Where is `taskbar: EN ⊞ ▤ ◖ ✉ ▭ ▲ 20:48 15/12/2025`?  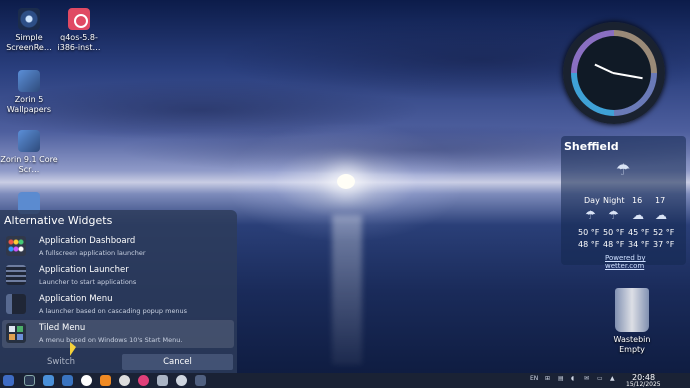 taskbar: EN ⊞ ▤ ◖ ✉ ▭ ▲ 20:48 15/12/2025 is located at coordinates (345, 380).